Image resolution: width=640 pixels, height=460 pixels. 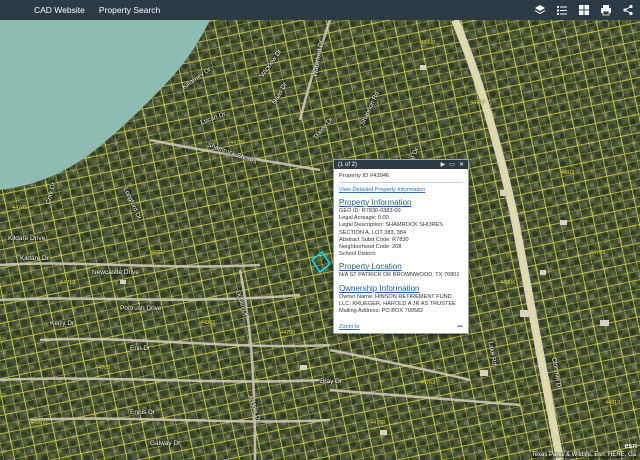 I want to click on road-label: Newcastle Drive, so click(x=115, y=272).